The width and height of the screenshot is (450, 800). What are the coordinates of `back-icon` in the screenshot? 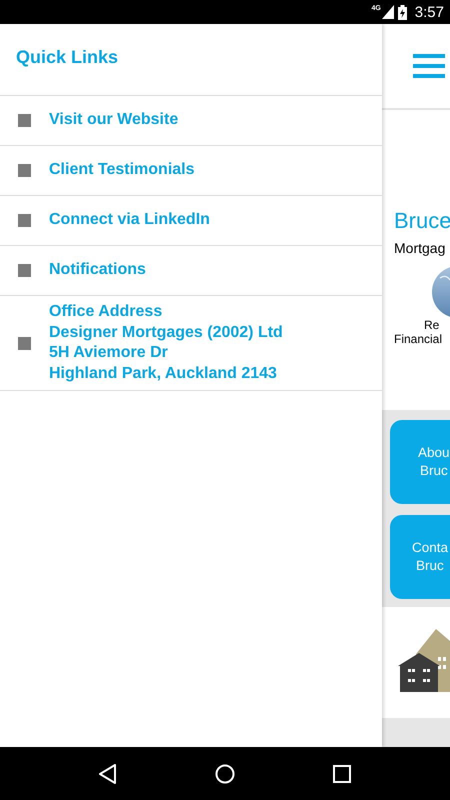 It's located at (108, 774).